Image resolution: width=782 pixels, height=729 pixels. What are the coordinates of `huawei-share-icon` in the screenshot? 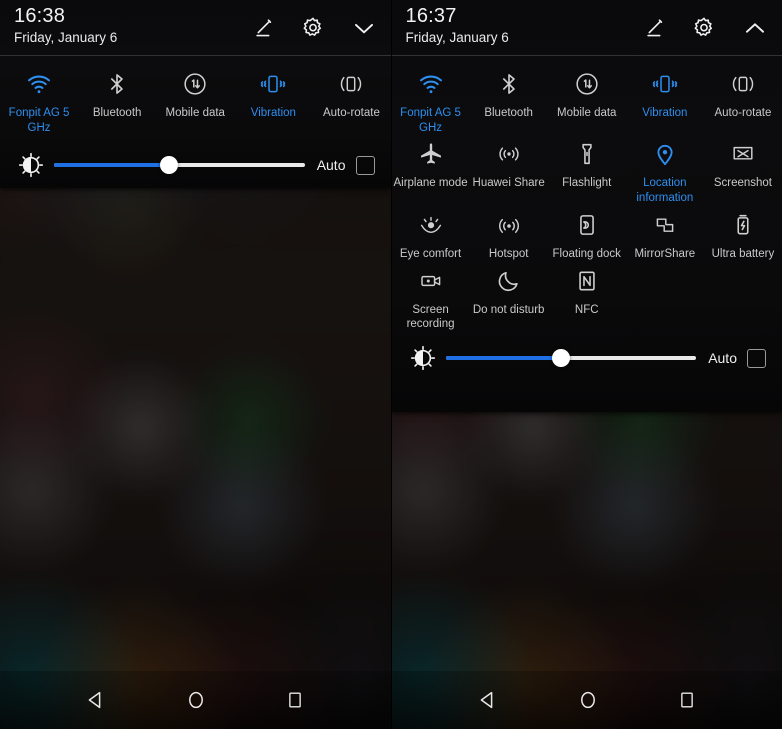 It's located at (509, 154).